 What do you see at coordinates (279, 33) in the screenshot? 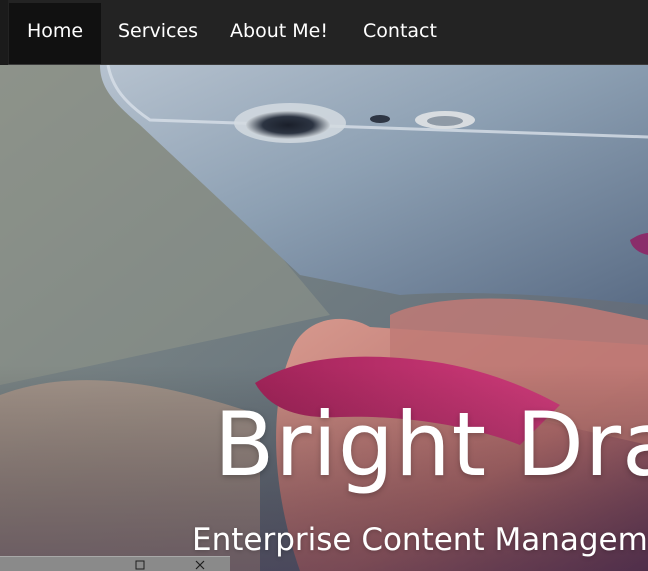
I see `nav-item-about-me: About Me!` at bounding box center [279, 33].